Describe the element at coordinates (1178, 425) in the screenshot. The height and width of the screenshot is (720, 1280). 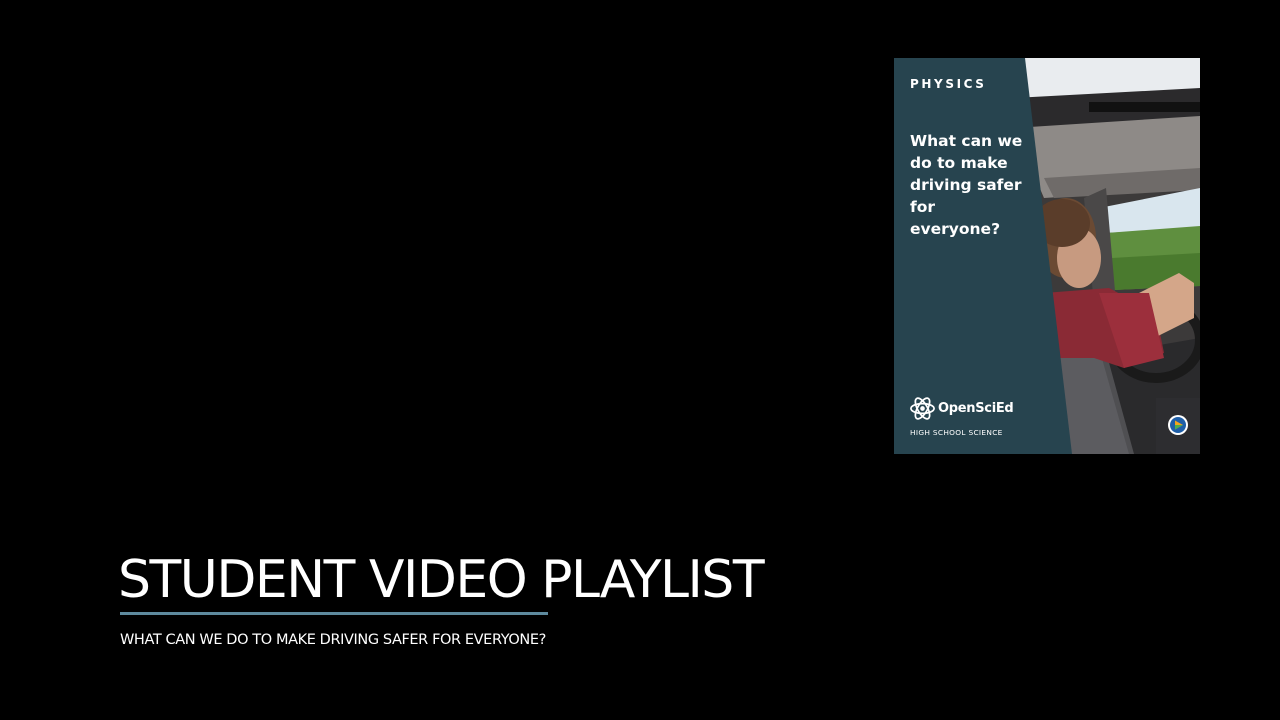
I see `play-badge-icon` at that location.